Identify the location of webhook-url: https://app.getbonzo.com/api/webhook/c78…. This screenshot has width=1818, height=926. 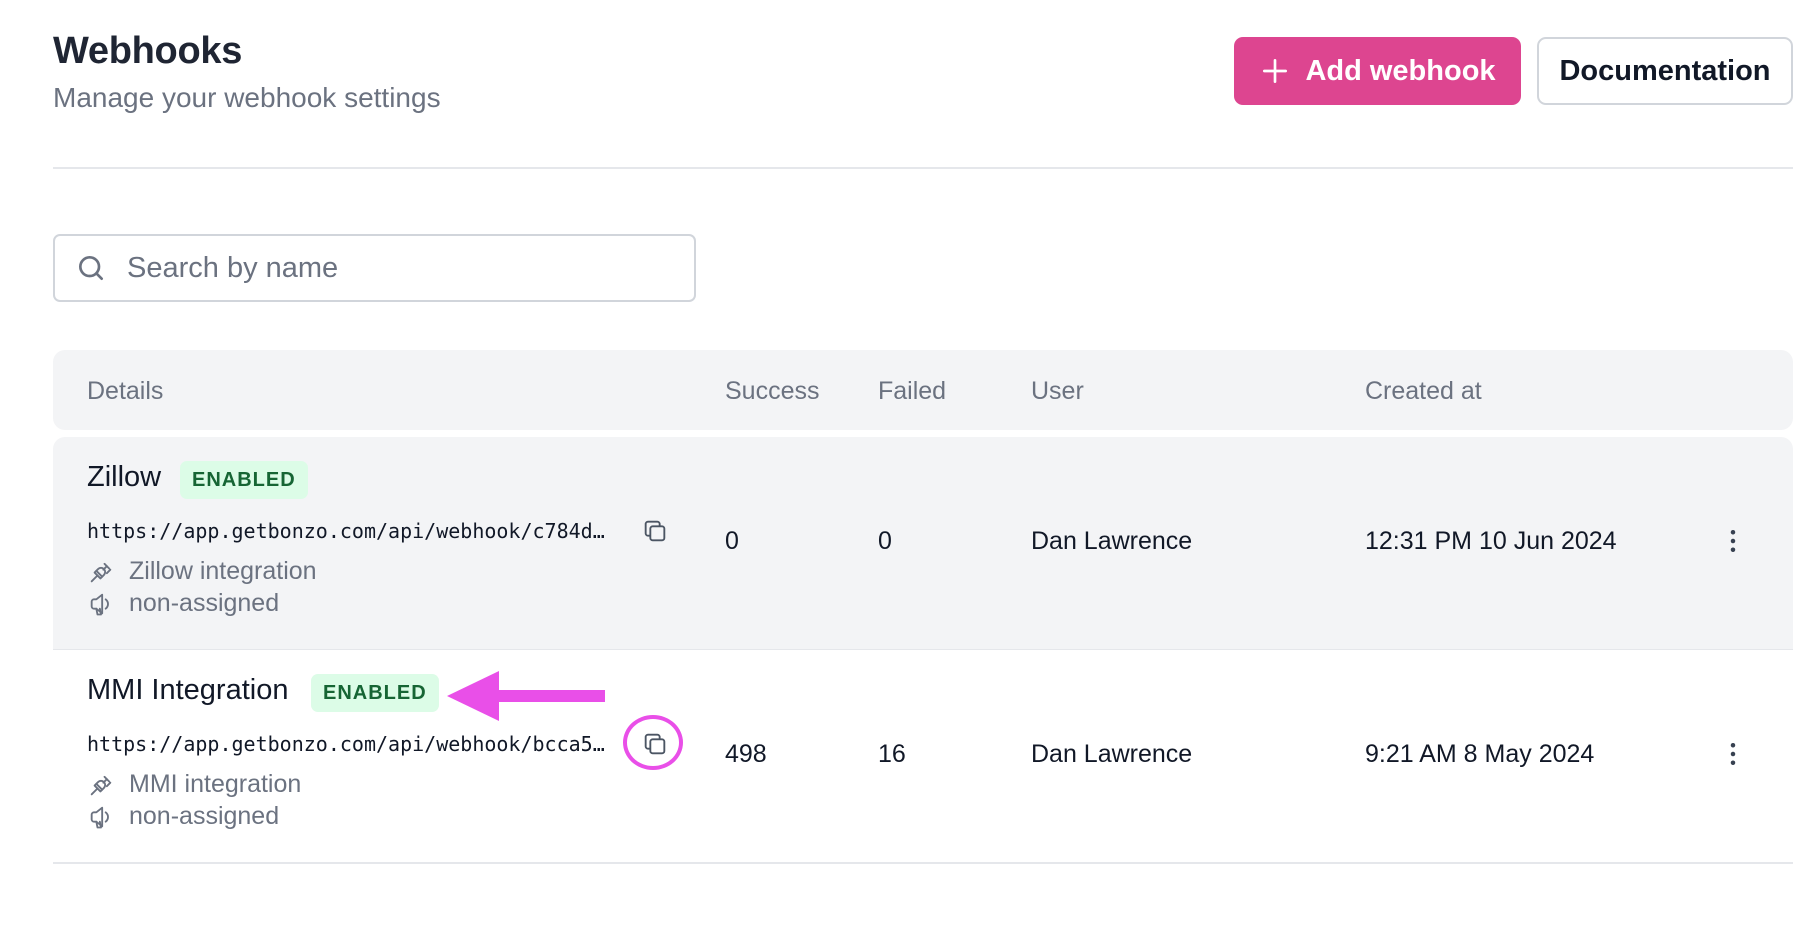
(346, 531).